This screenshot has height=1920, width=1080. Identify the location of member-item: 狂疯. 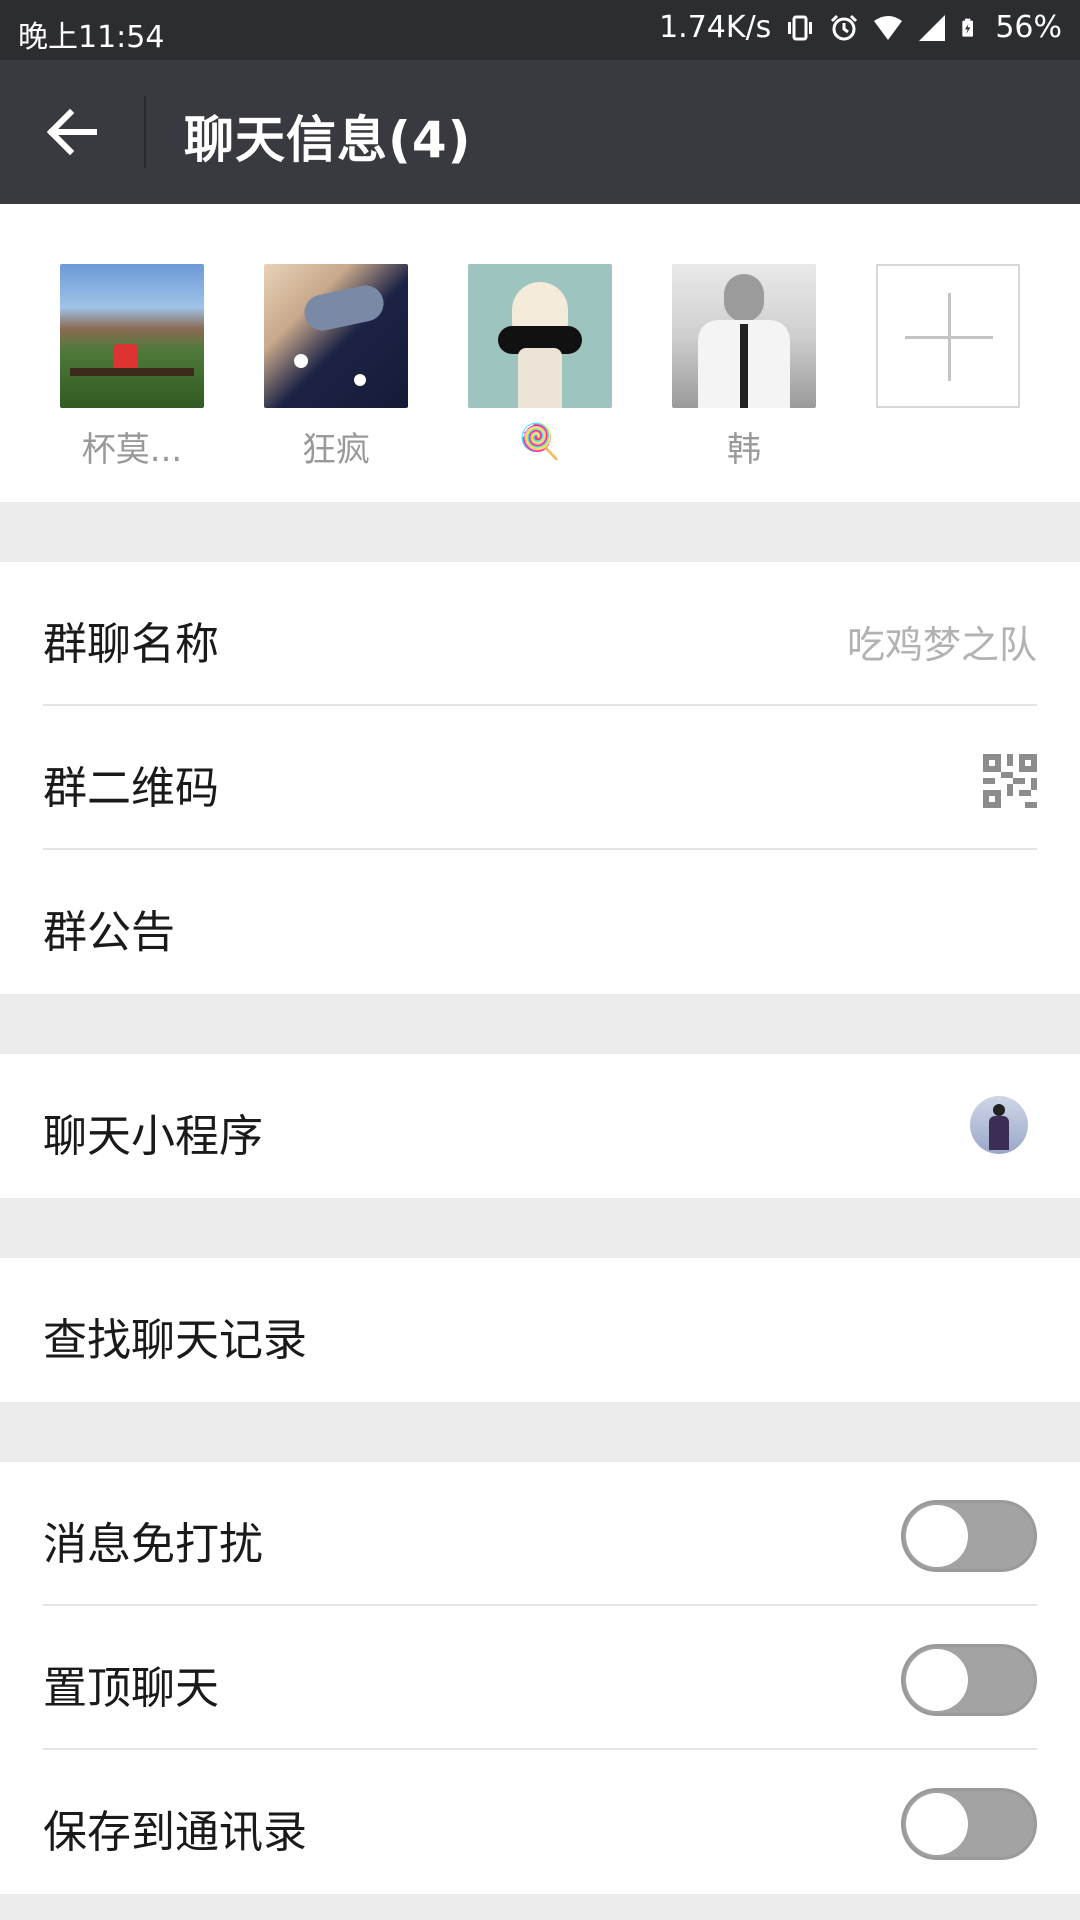
(336, 367).